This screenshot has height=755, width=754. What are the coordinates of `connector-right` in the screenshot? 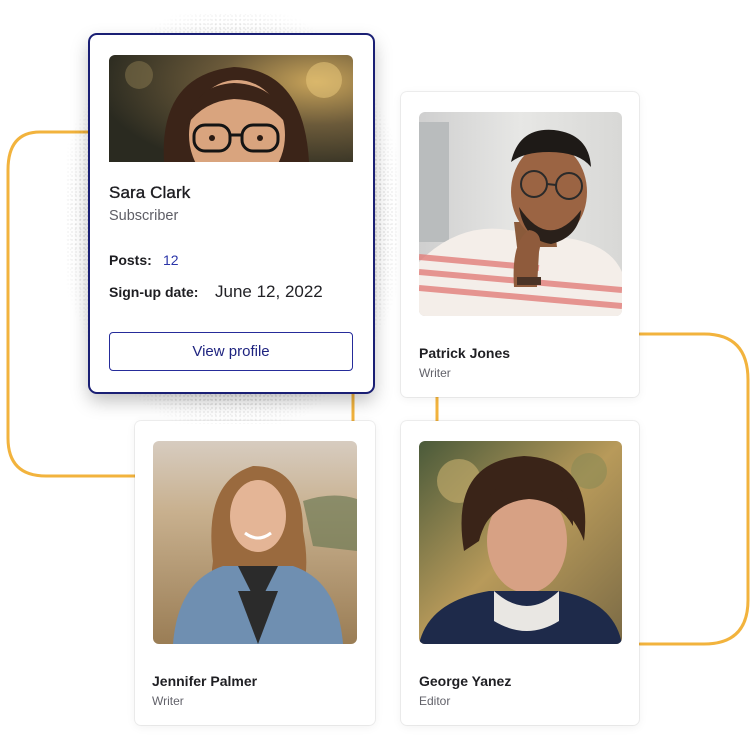 It's located at (694, 489).